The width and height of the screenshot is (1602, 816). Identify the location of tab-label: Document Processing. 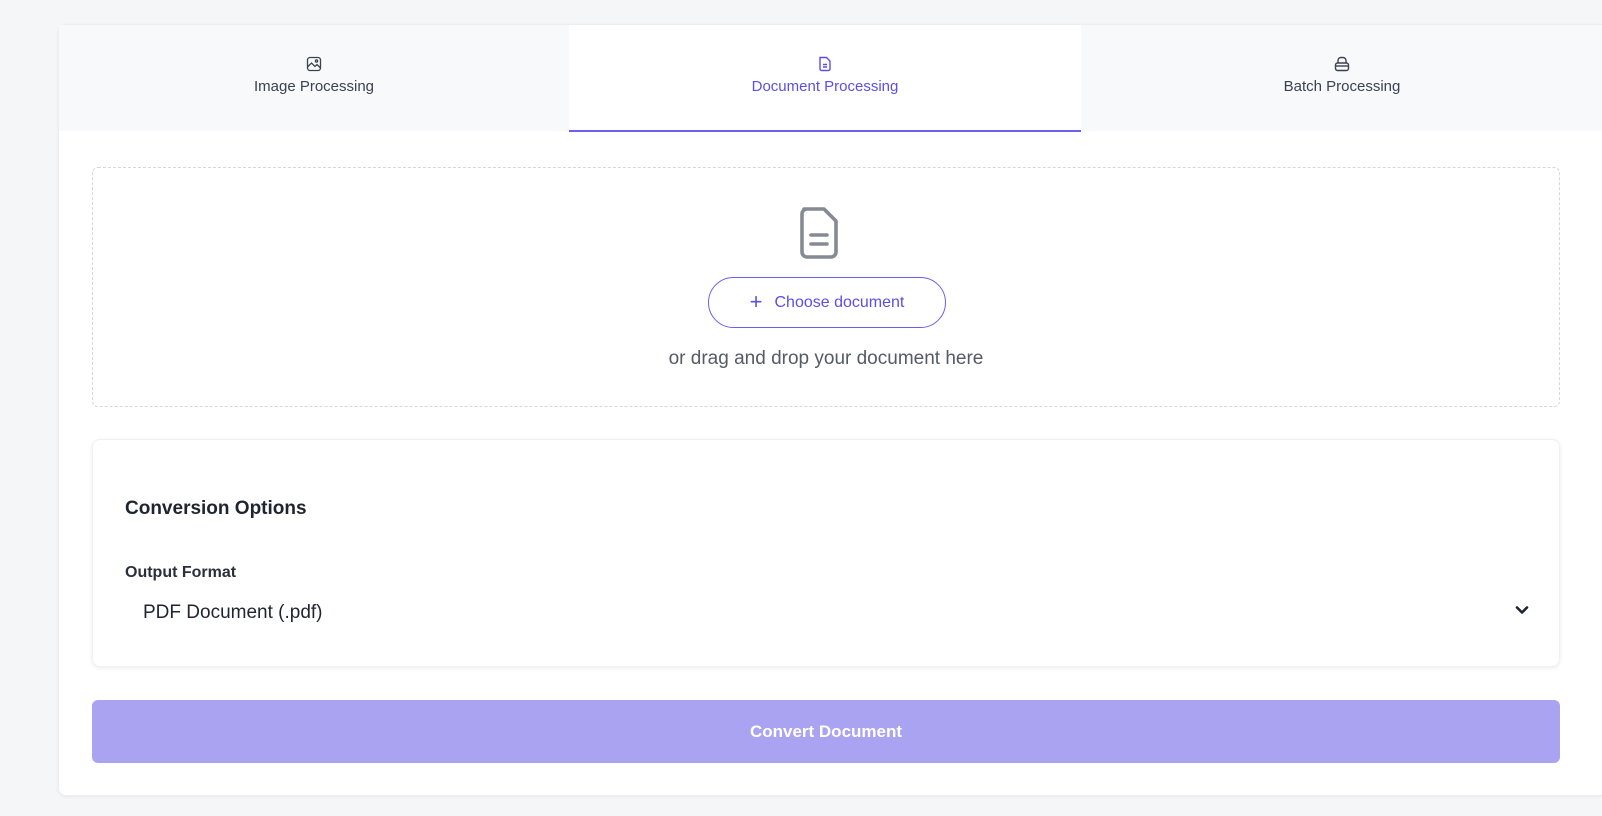
(825, 86).